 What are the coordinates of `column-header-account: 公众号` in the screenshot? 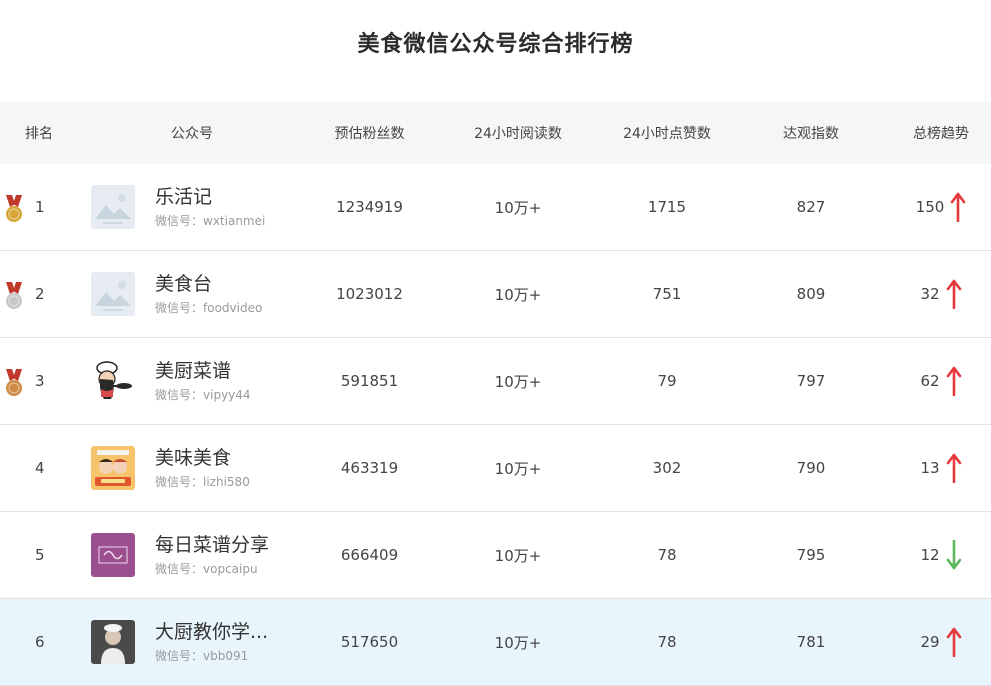 It's located at (192, 134).